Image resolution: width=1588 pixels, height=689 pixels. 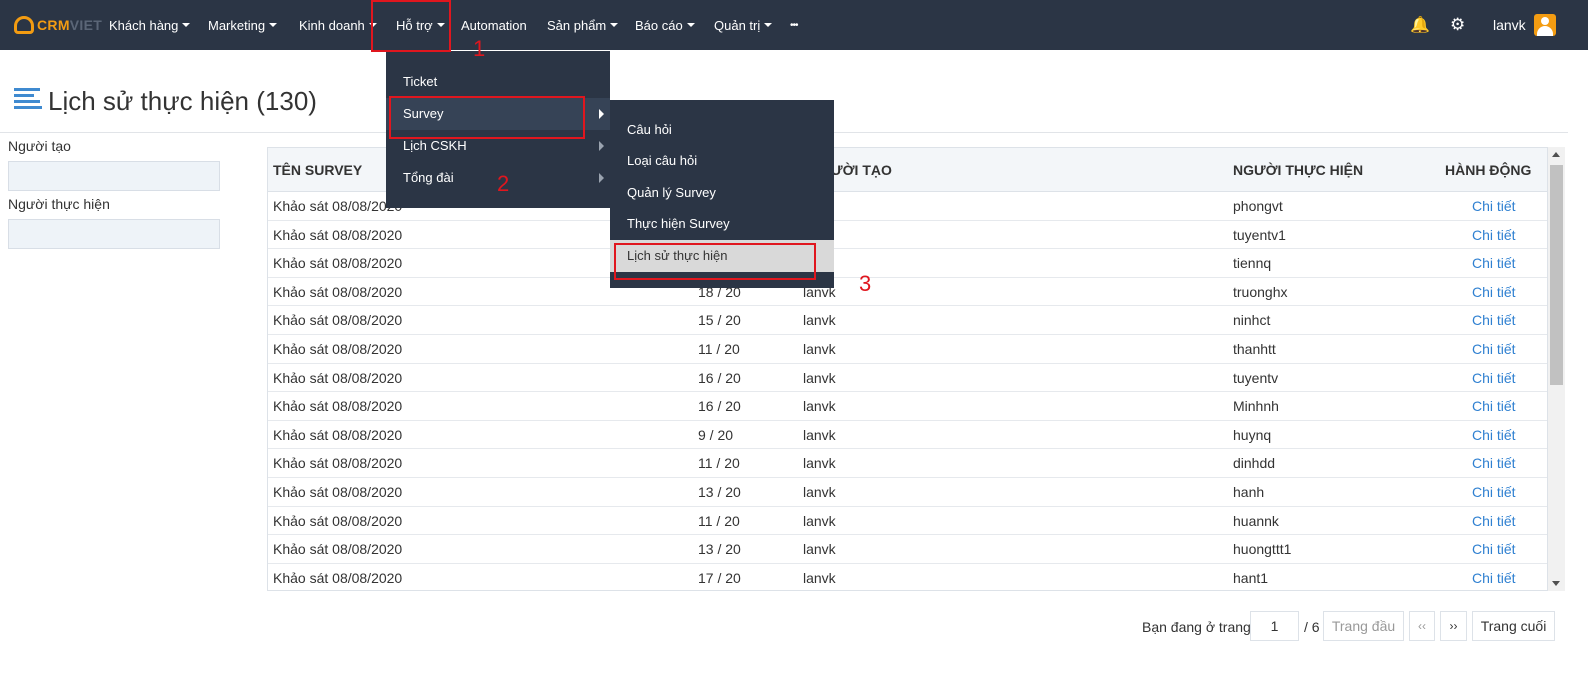 I want to click on nav-item-san-pham: Sản phẩm, so click(x=583, y=25).